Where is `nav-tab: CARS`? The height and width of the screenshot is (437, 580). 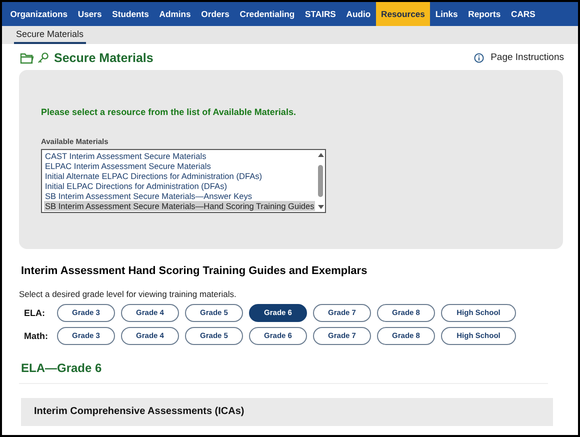
nav-tab: CARS is located at coordinates (523, 14).